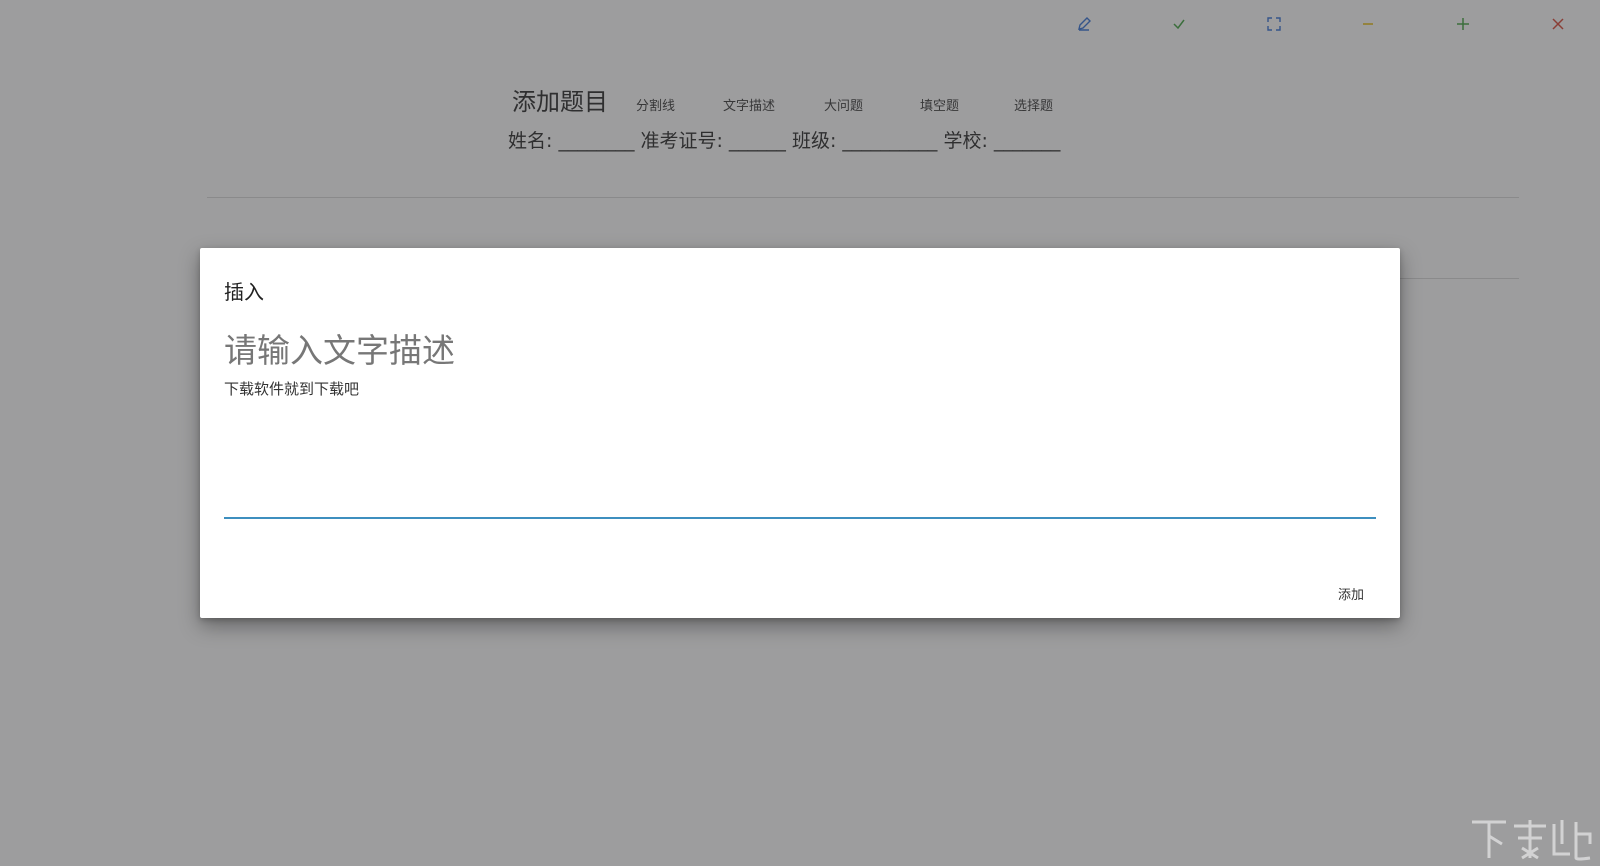  What do you see at coordinates (291, 388) in the screenshot?
I see `text-description-input: 下载软件就到下载吧` at bounding box center [291, 388].